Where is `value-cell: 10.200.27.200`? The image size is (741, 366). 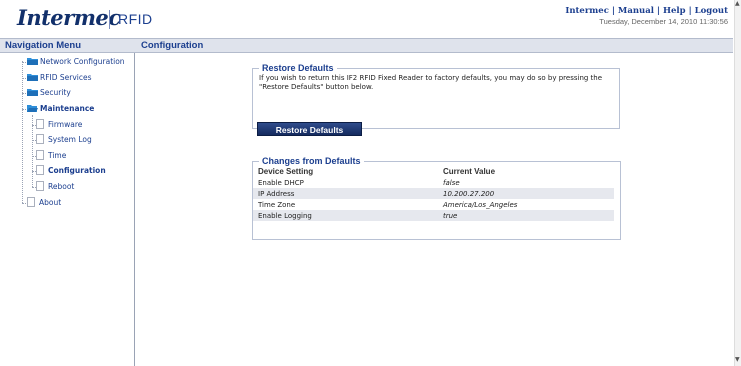 value-cell: 10.200.27.200 is located at coordinates (526, 193).